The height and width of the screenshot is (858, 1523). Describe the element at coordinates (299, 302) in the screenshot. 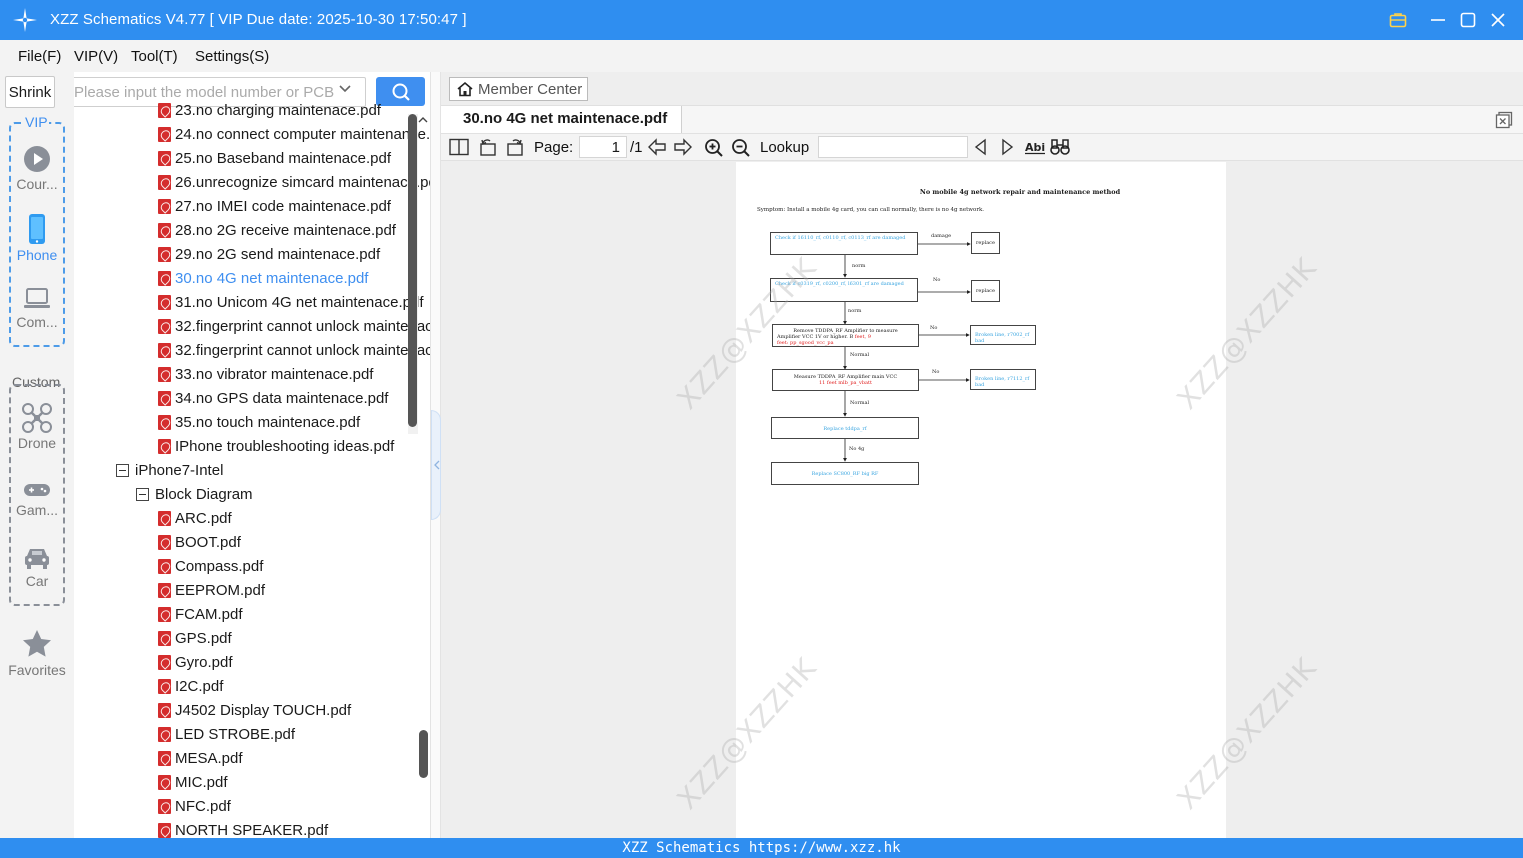

I see `tree-file-label: 31.no Unicom 4G net maintenace.pdf` at that location.